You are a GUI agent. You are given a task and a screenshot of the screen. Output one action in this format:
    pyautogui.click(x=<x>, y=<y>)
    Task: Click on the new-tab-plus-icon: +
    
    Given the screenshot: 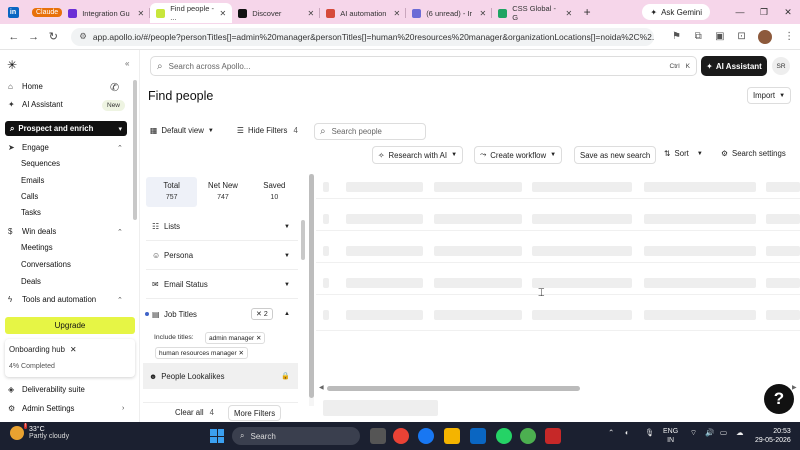 What is the action you would take?
    pyautogui.click(x=587, y=12)
    